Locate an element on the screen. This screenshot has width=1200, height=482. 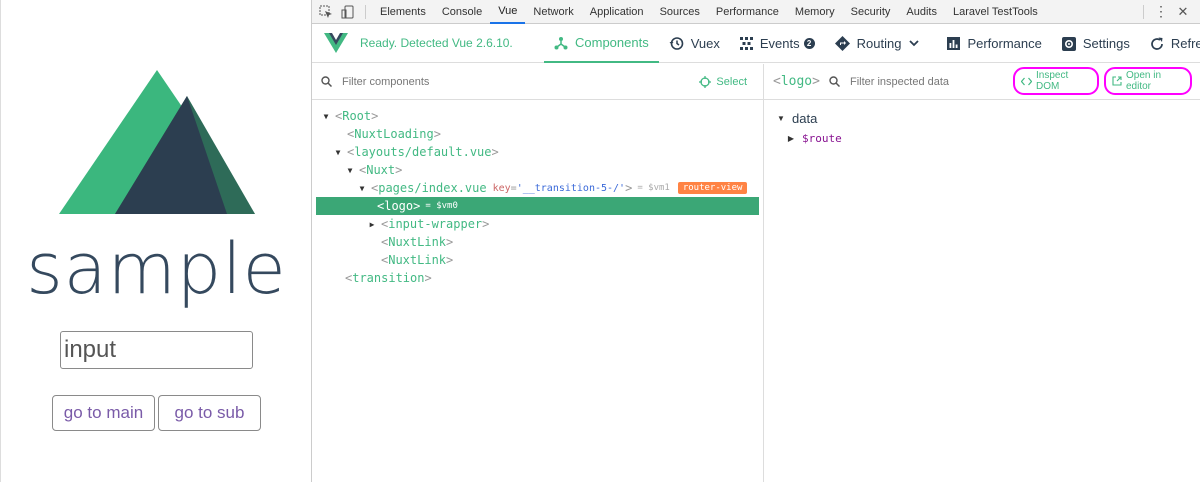
components-icon is located at coordinates (561, 43).